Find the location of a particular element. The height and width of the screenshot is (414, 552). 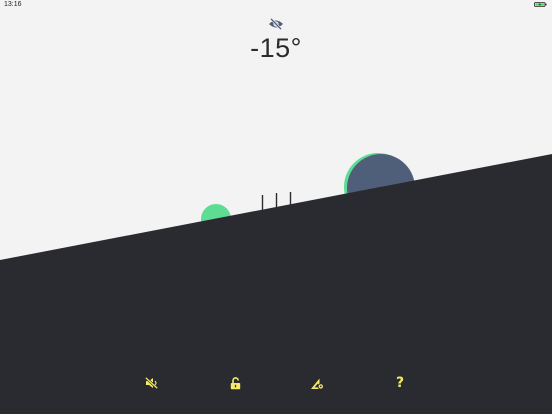

triangle-ruler-gear-icon is located at coordinates (317, 384).